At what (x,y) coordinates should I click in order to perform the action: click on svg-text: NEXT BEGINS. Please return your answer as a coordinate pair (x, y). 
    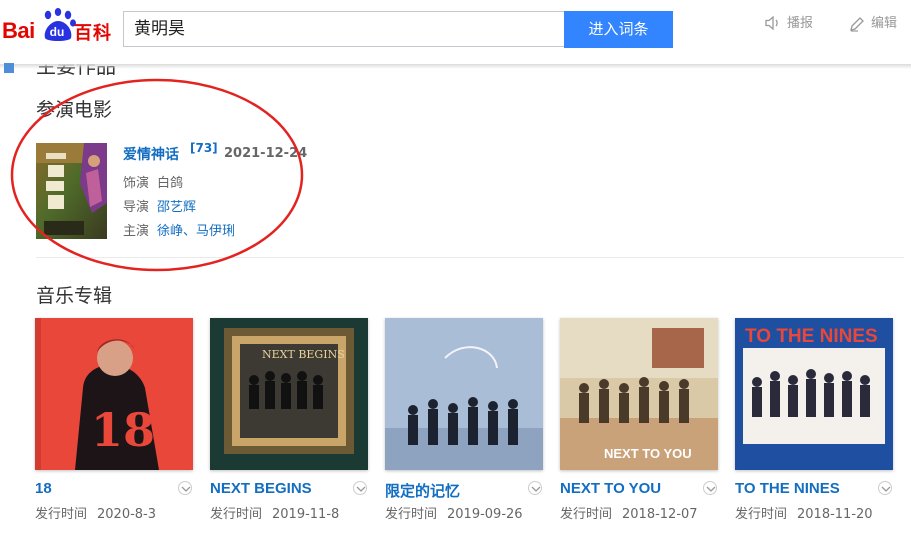
    Looking at the image, I should click on (303, 354).